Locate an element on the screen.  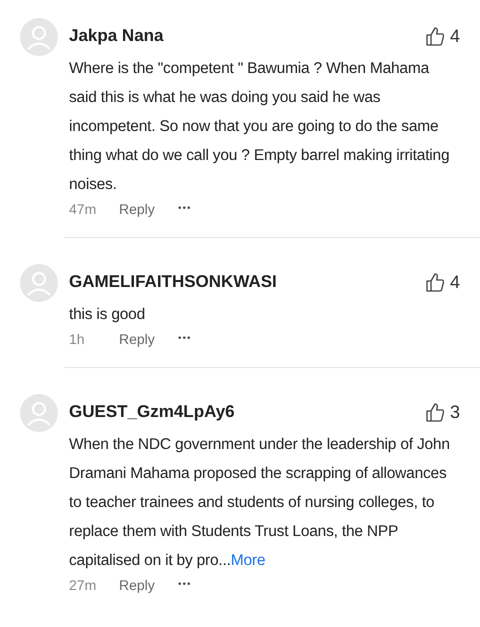
more-link: More is located at coordinates (248, 560).